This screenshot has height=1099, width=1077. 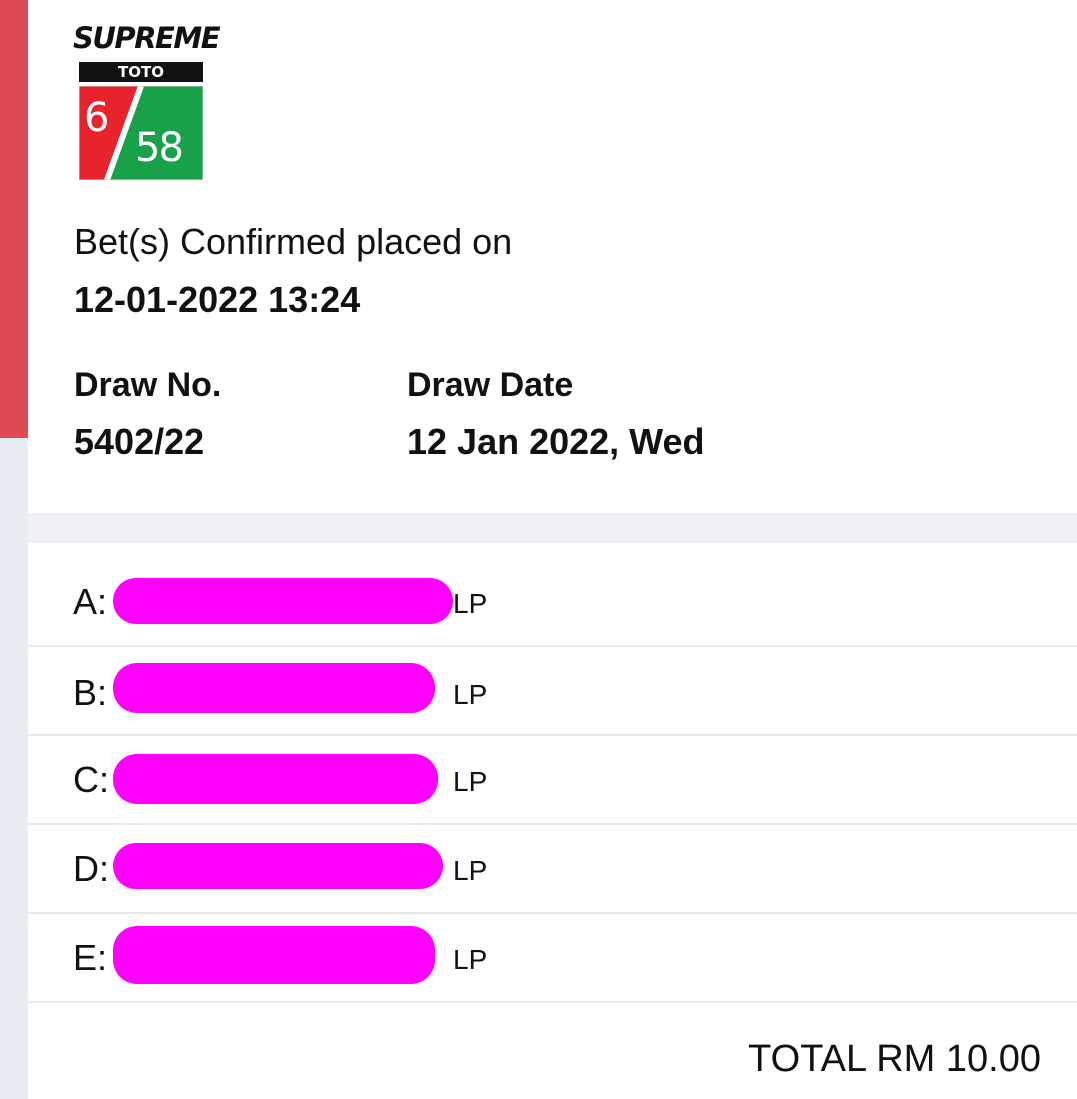 I want to click on bet-row-e: E: LP, so click(x=552, y=958).